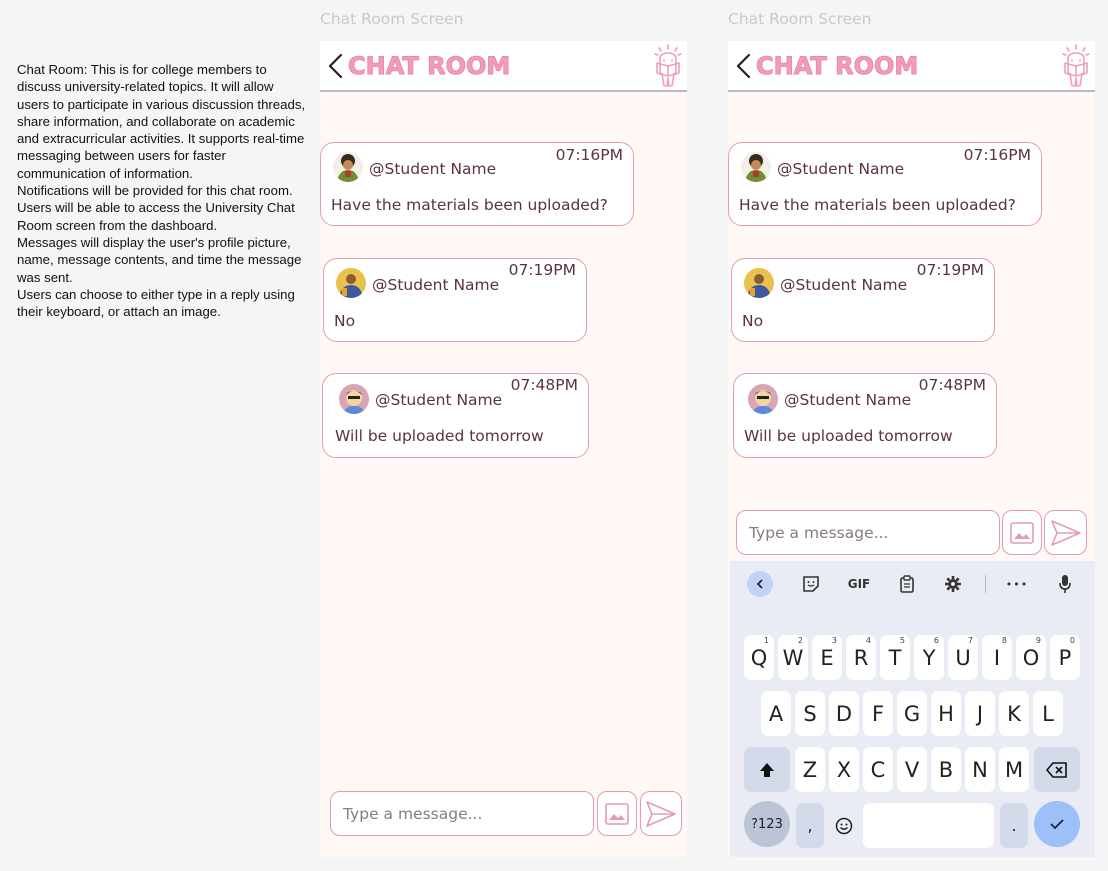 The image size is (1108, 871). Describe the element at coordinates (1014, 825) in the screenshot. I see `period-key: .` at that location.